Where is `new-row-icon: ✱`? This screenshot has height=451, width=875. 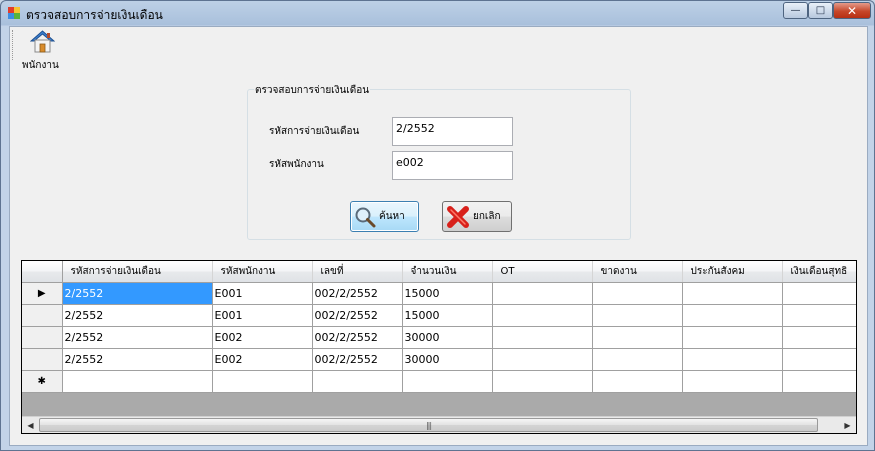
new-row-icon: ✱ is located at coordinates (42, 381).